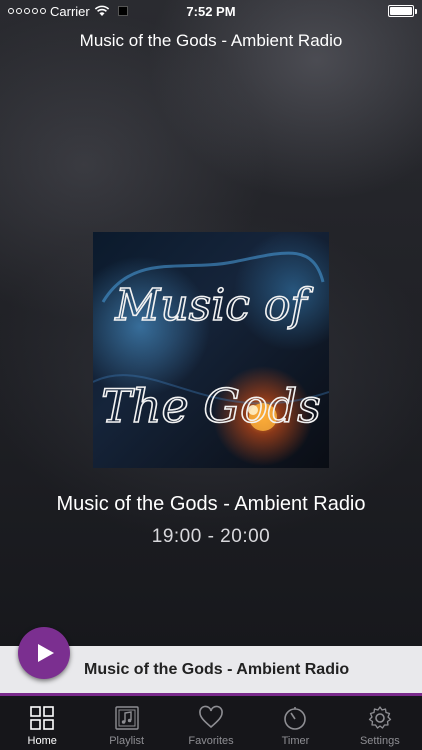 This screenshot has width=422, height=750. Describe the element at coordinates (402, 11) in the screenshot. I see `battery-icon` at that location.